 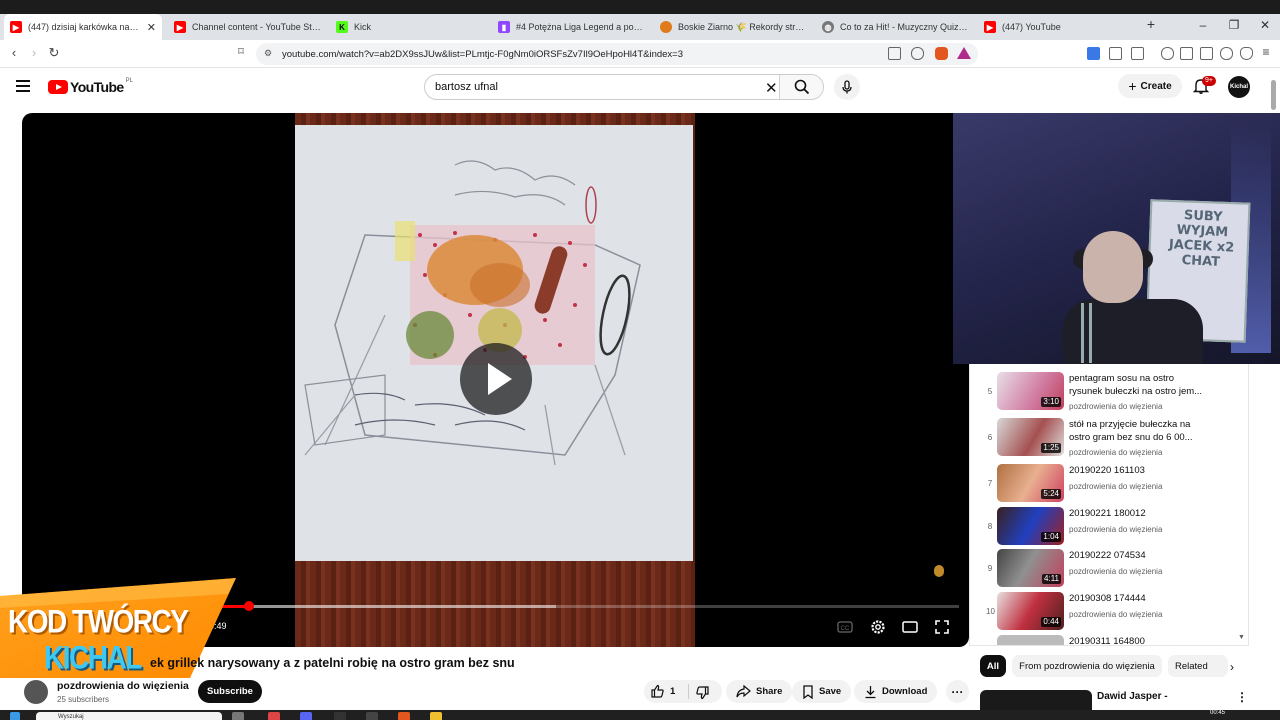 What do you see at coordinates (808, 691) in the screenshot?
I see `bookmark-icon` at bounding box center [808, 691].